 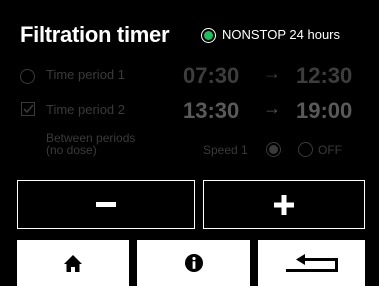 I want to click on period2-label: Time period 2, so click(x=85, y=109).